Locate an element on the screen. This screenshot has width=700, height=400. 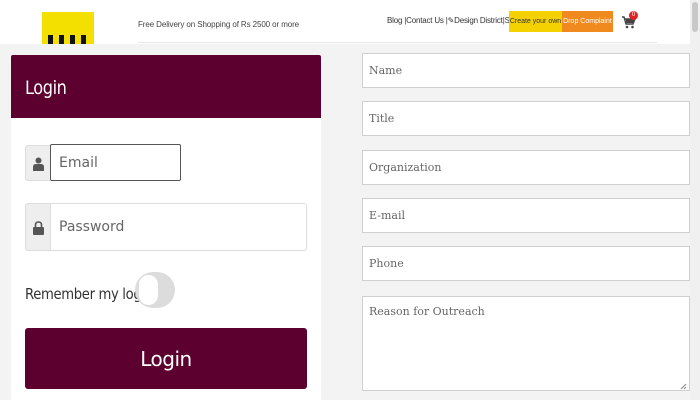
title-input is located at coordinates (526, 118).